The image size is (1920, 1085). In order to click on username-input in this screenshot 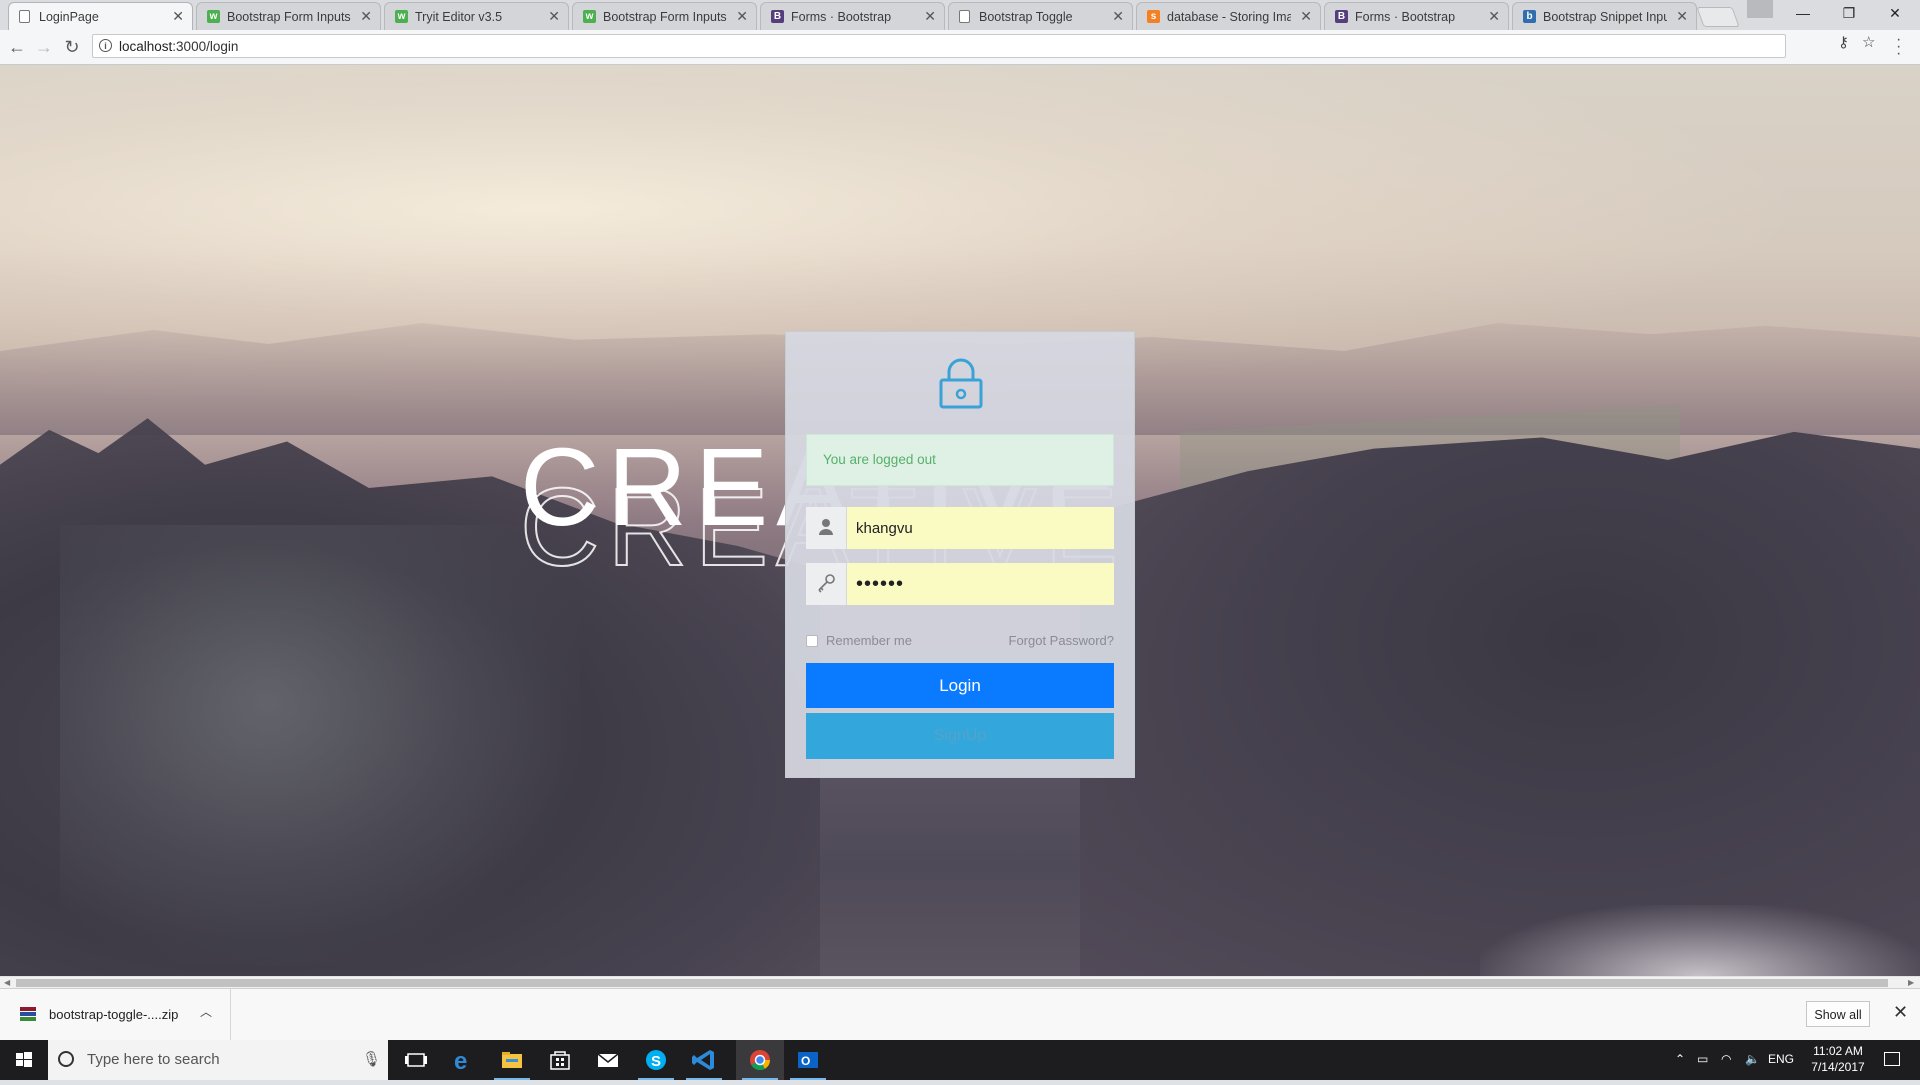, I will do `click(980, 528)`.